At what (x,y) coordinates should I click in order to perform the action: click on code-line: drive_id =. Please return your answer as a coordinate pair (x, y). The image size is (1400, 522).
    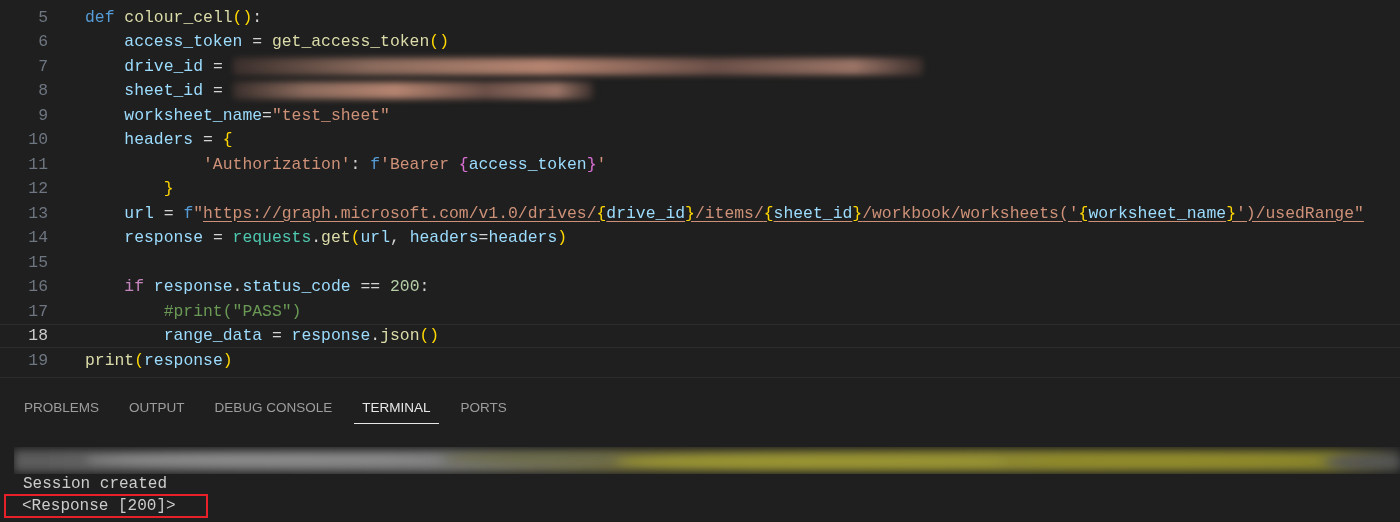
    Looking at the image, I should click on (173, 66).